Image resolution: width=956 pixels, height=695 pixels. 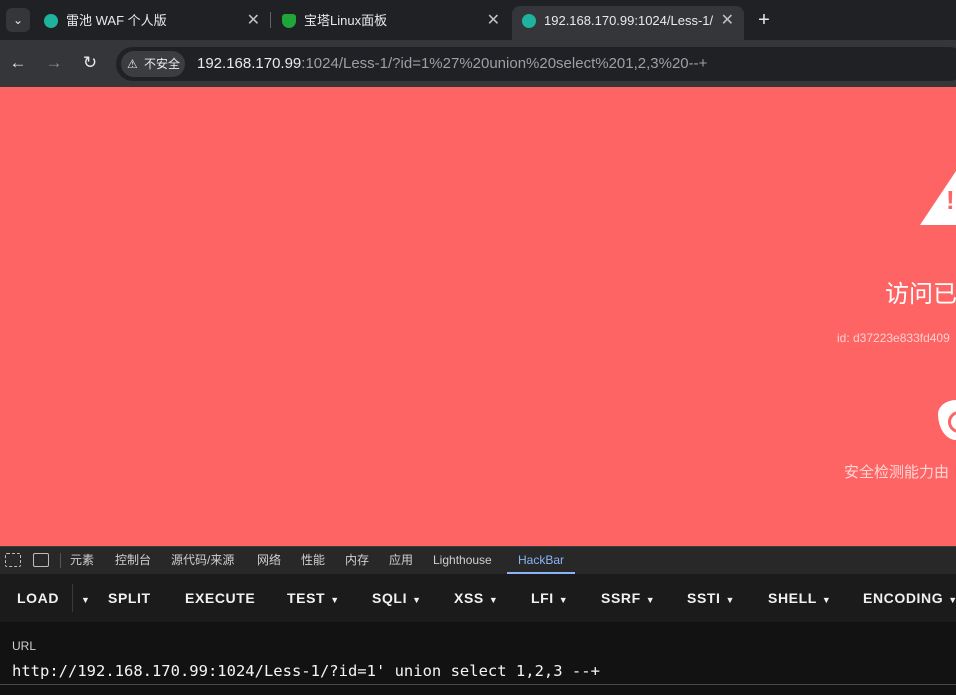 I want to click on forward-button: →, so click(x=54, y=64).